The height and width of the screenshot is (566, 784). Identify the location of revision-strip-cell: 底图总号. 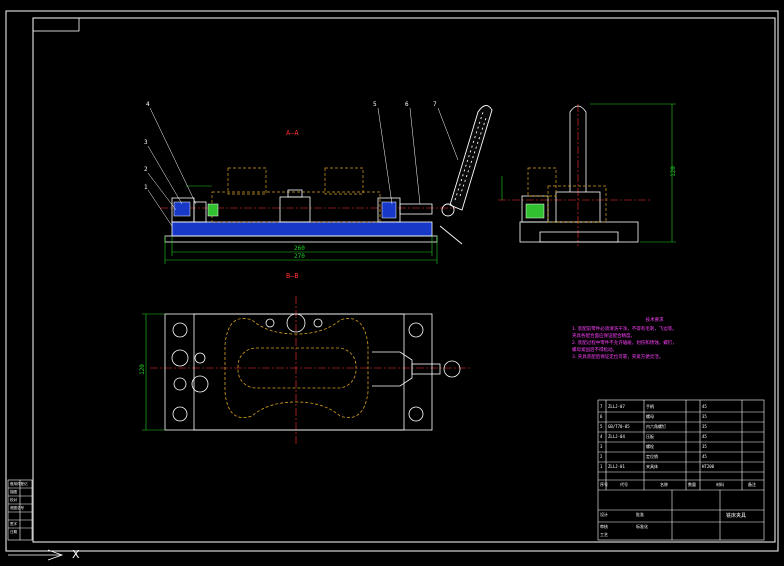
(17, 508).